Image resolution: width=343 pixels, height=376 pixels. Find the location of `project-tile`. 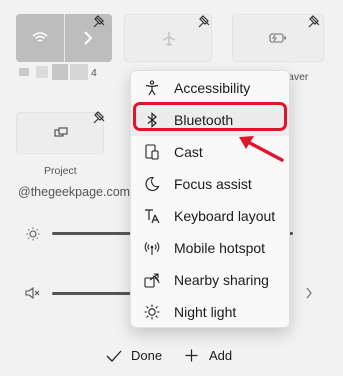

project-tile is located at coordinates (60, 133).